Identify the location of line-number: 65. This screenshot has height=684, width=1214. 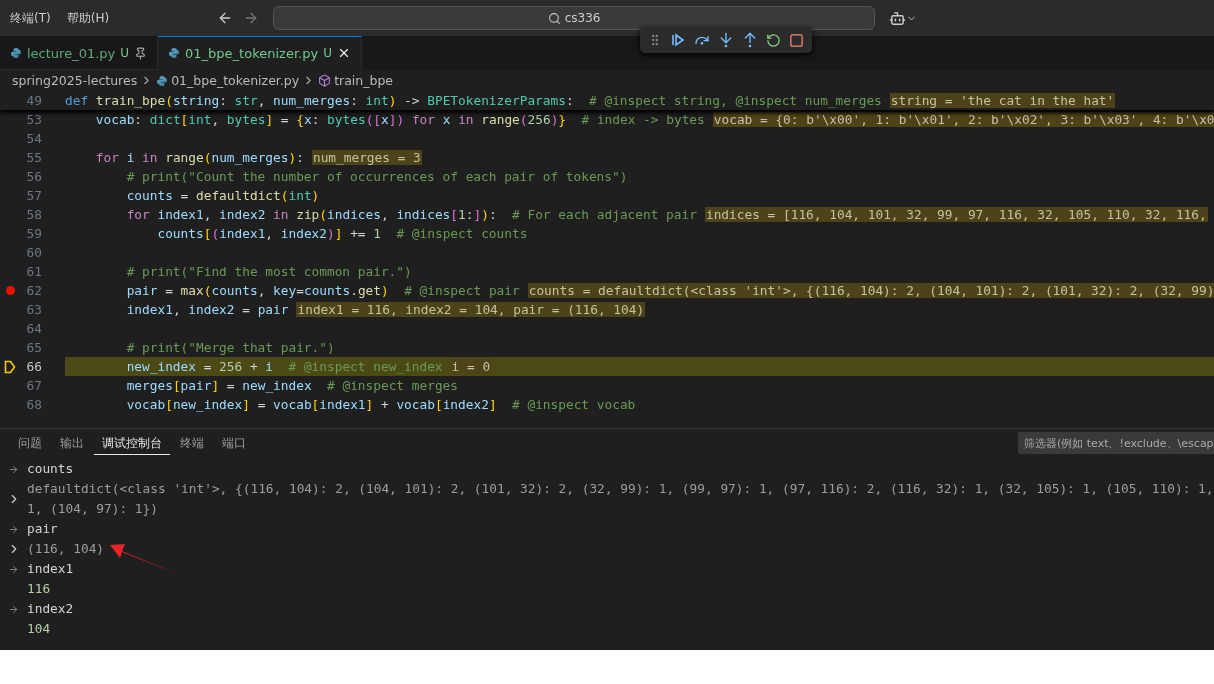
(33, 347).